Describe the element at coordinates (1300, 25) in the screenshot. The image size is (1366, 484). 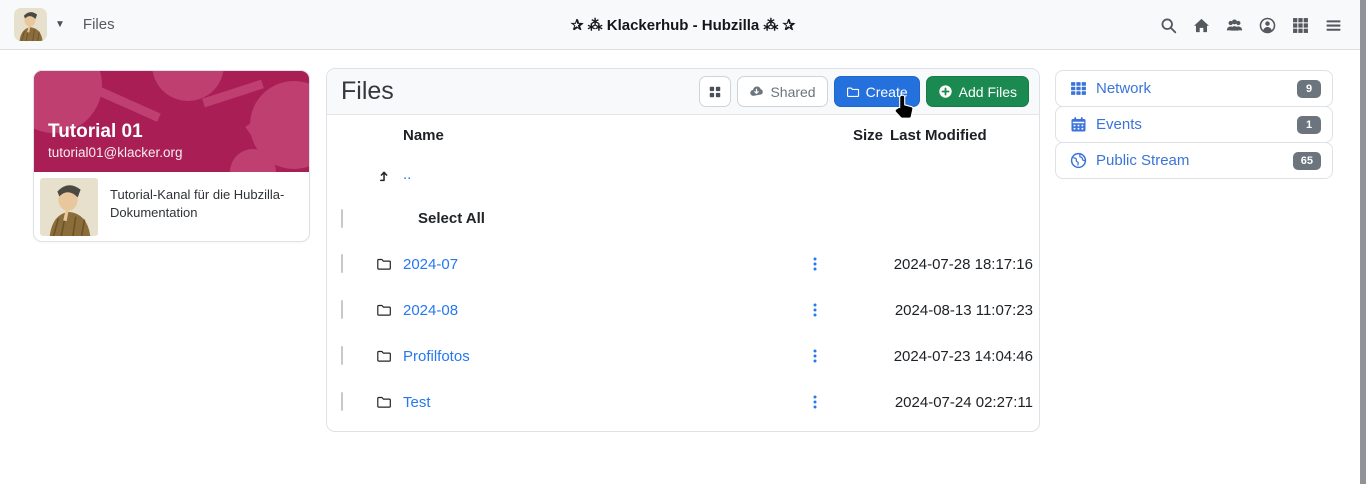
I see `apps-grid-icon` at that location.